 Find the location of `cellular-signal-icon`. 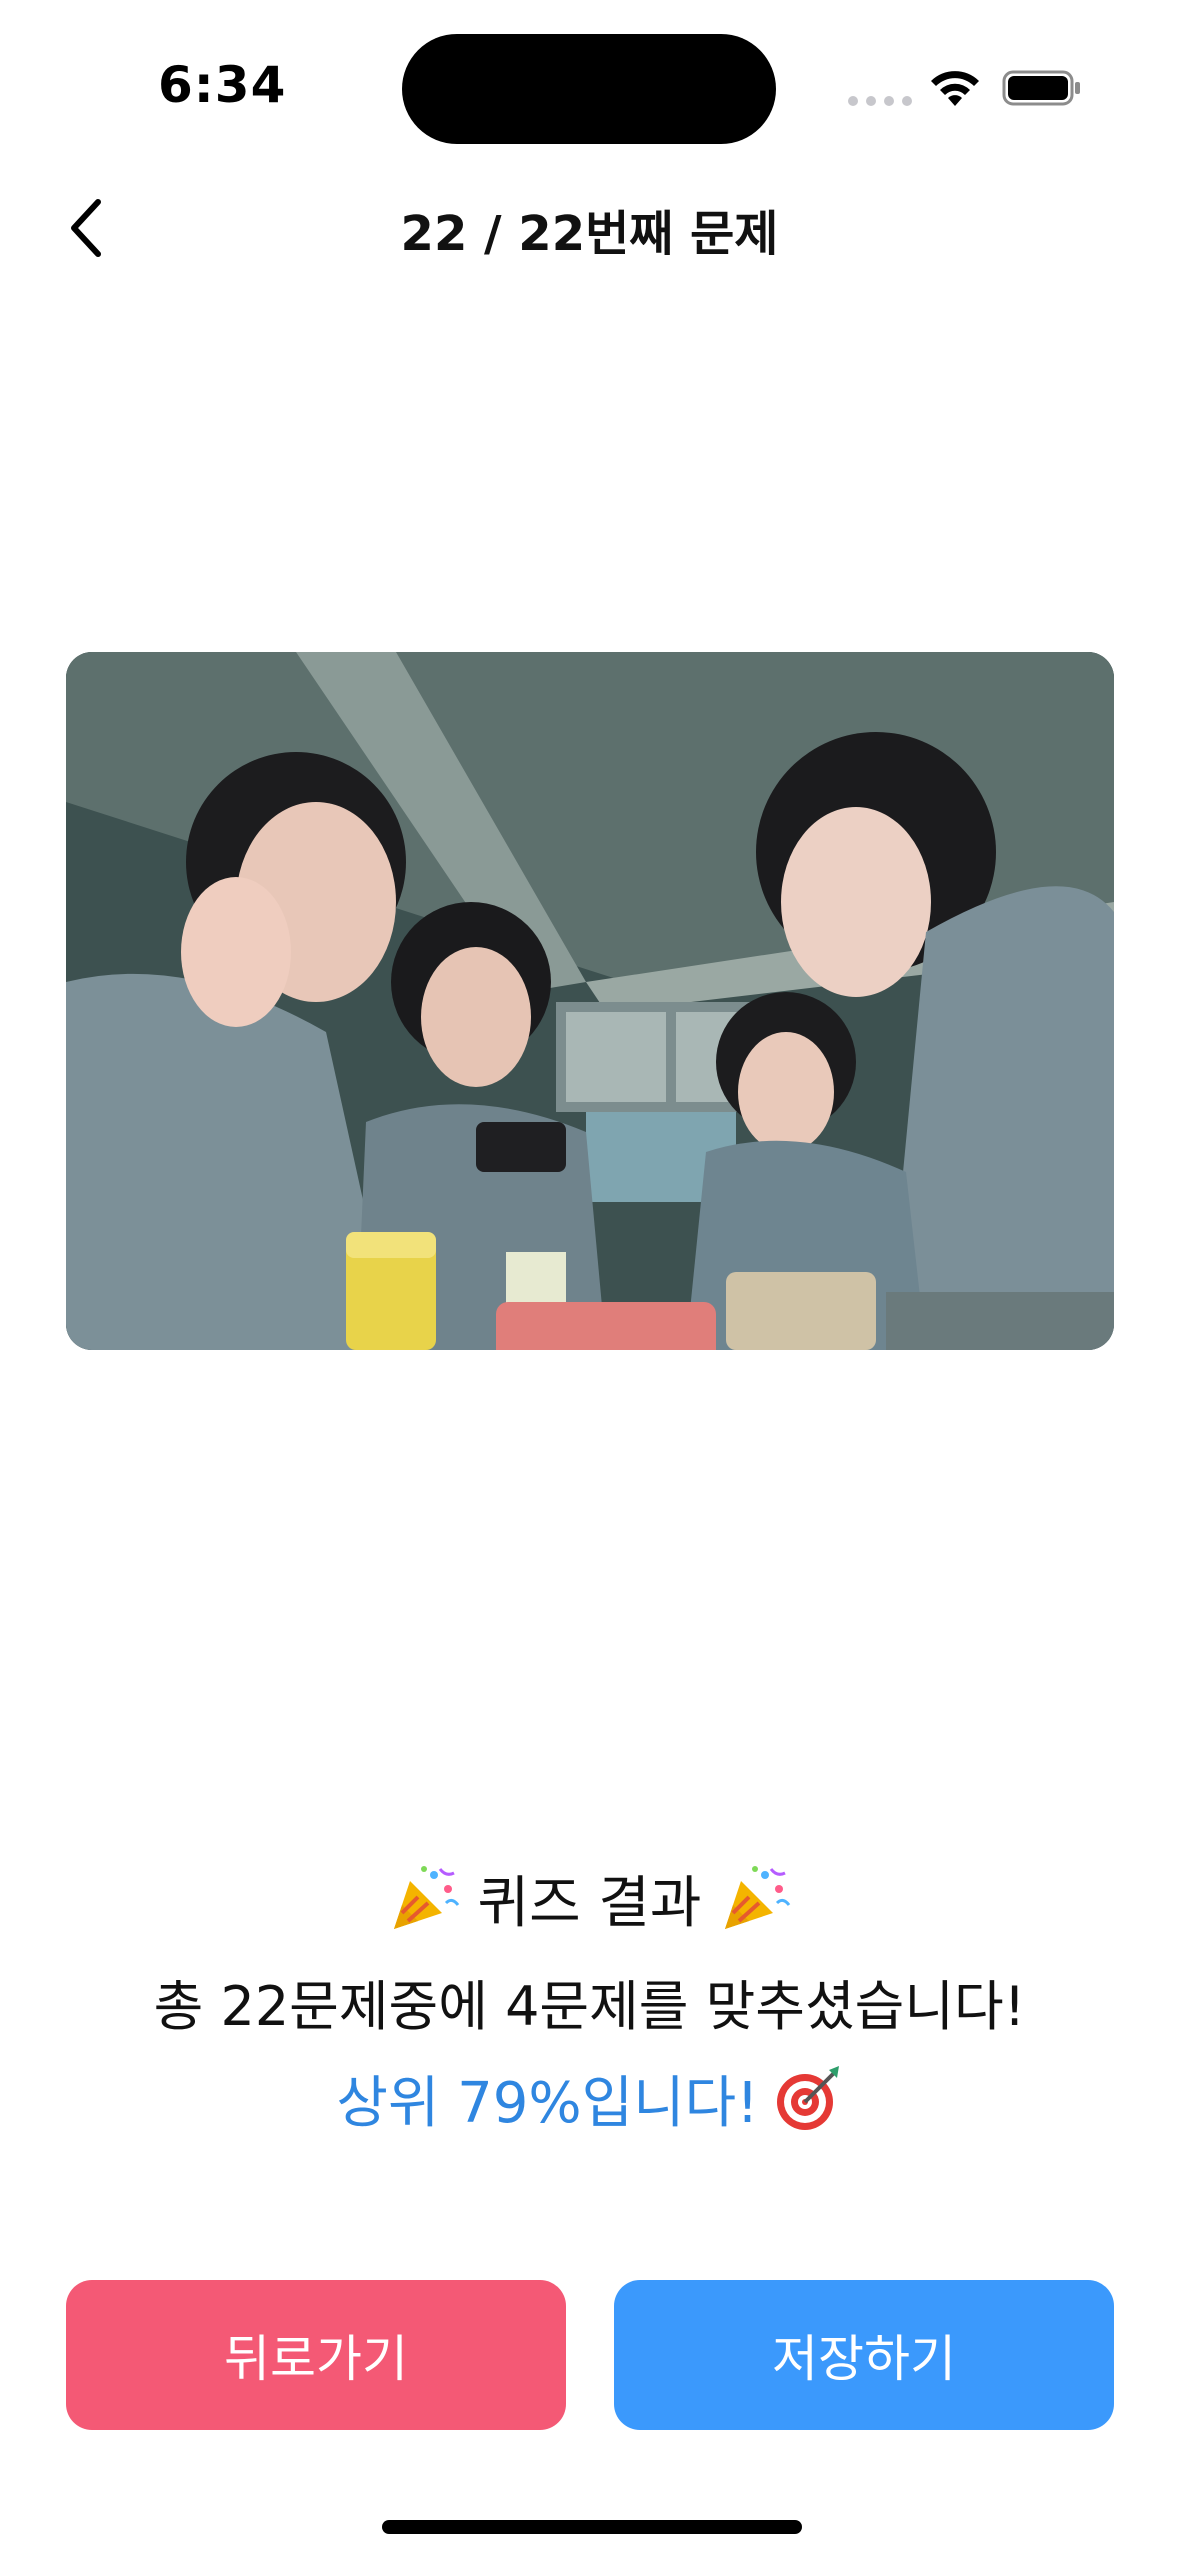

cellular-signal-icon is located at coordinates (880, 101).